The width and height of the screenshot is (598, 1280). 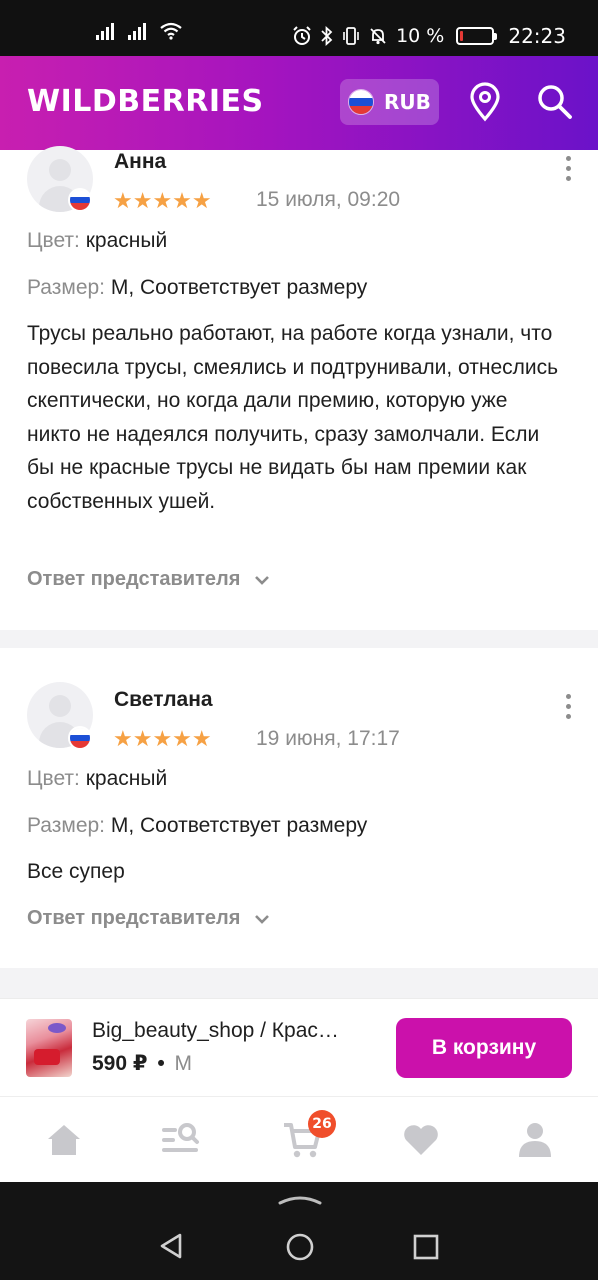 I want to click on bottom-navigation, so click(x=299, y=1139).